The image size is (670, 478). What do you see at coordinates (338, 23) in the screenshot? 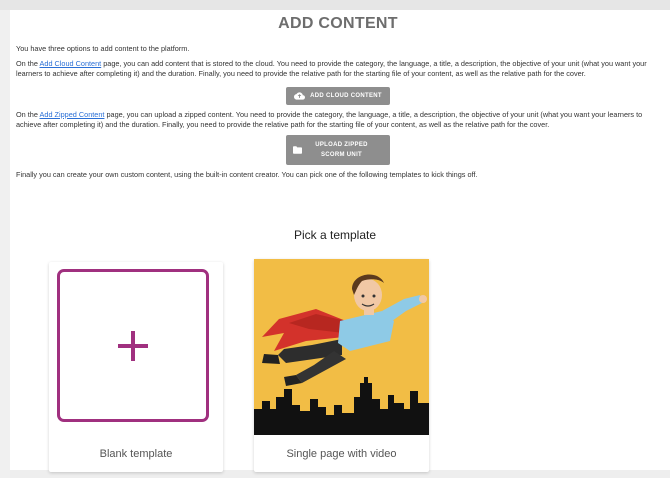
I see `page-title: ADD CONTENT` at bounding box center [338, 23].